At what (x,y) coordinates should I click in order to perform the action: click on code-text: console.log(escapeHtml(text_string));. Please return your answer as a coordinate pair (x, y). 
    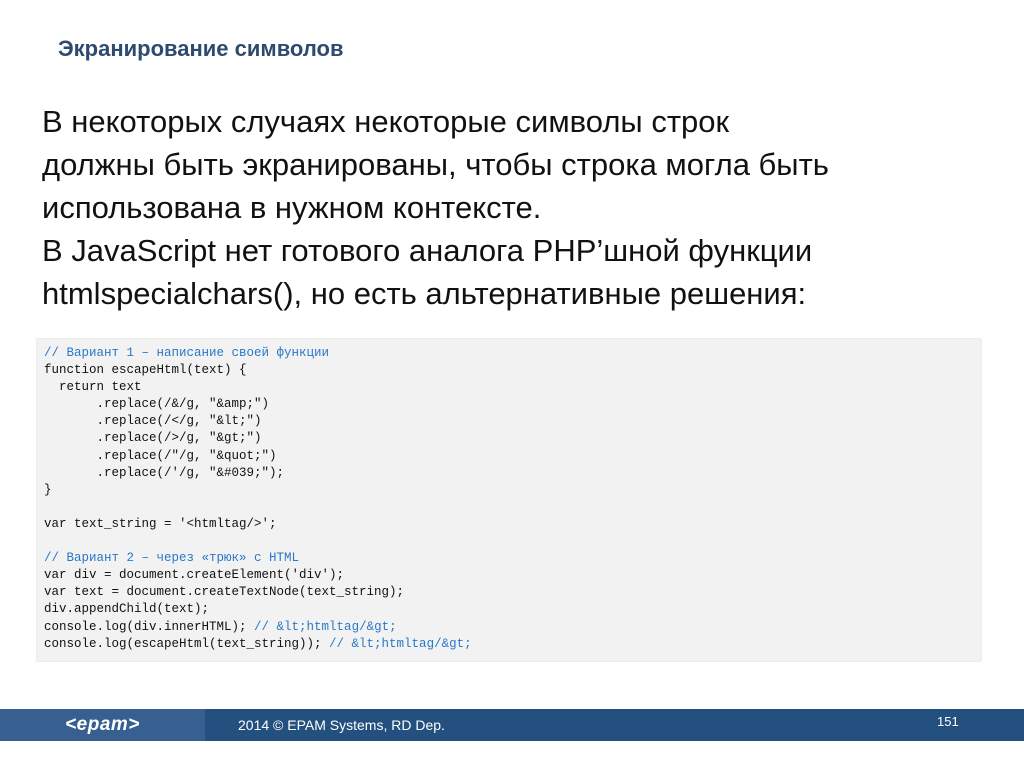
    Looking at the image, I should click on (187, 643).